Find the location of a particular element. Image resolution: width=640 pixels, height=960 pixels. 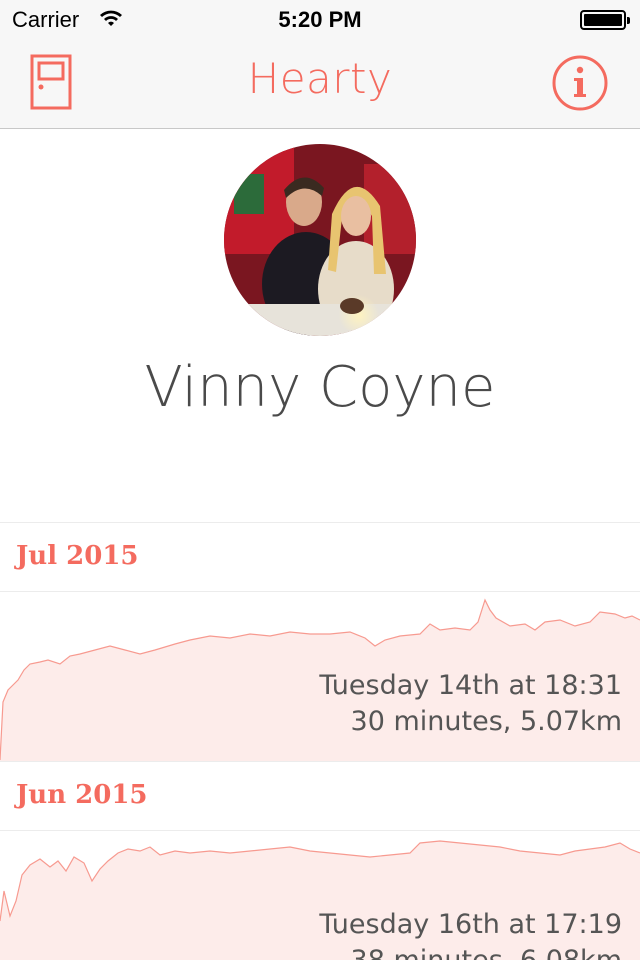

run-row: Tuesday 16th at 17:19 38 minutes, 6.08km is located at coordinates (320, 895).